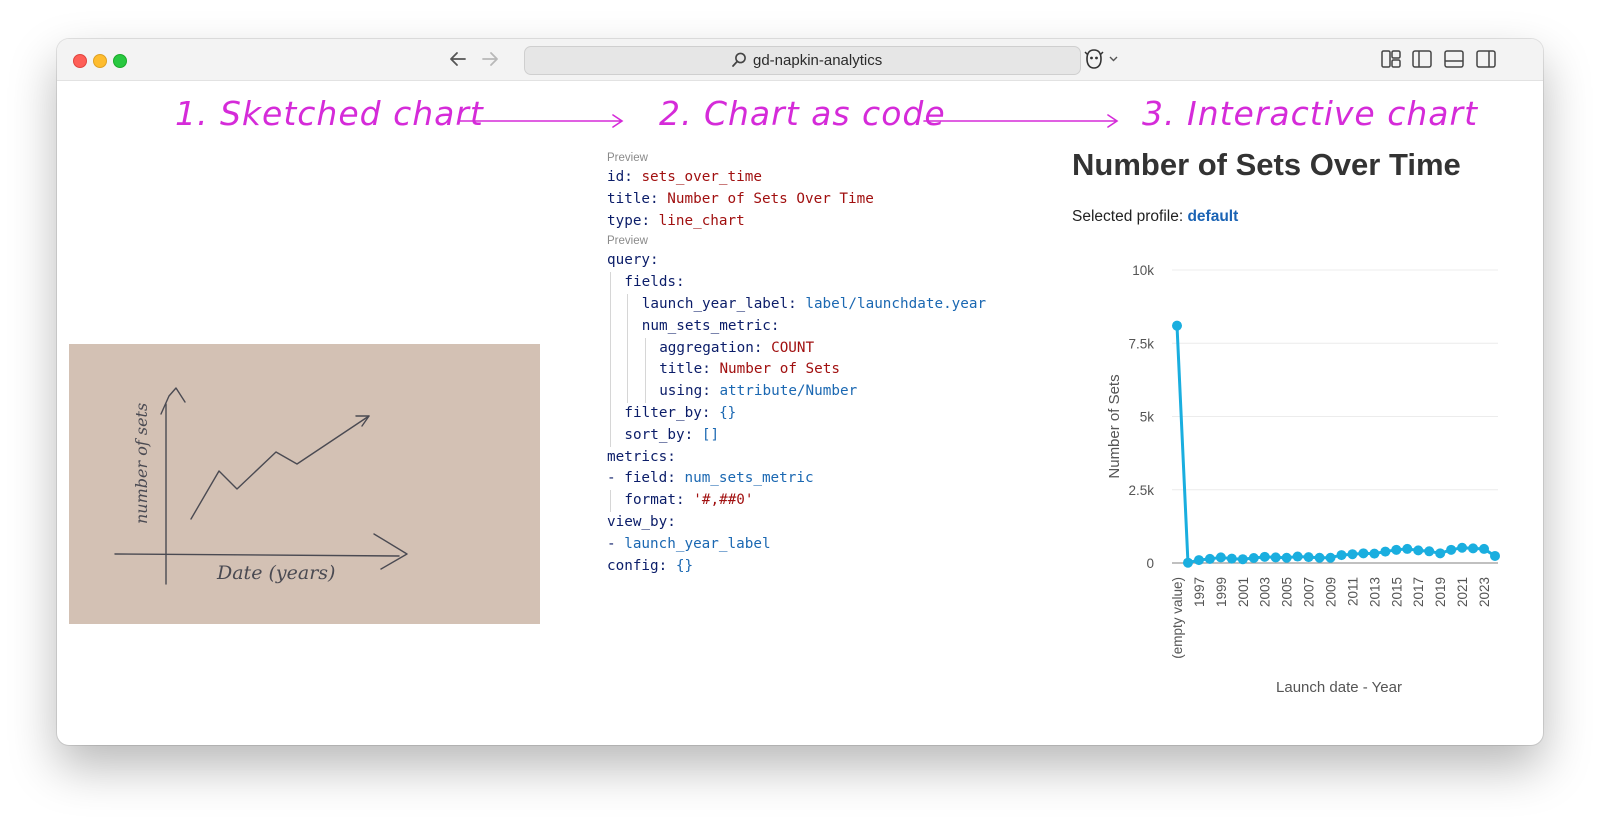  I want to click on code-line: query:, so click(633, 260).